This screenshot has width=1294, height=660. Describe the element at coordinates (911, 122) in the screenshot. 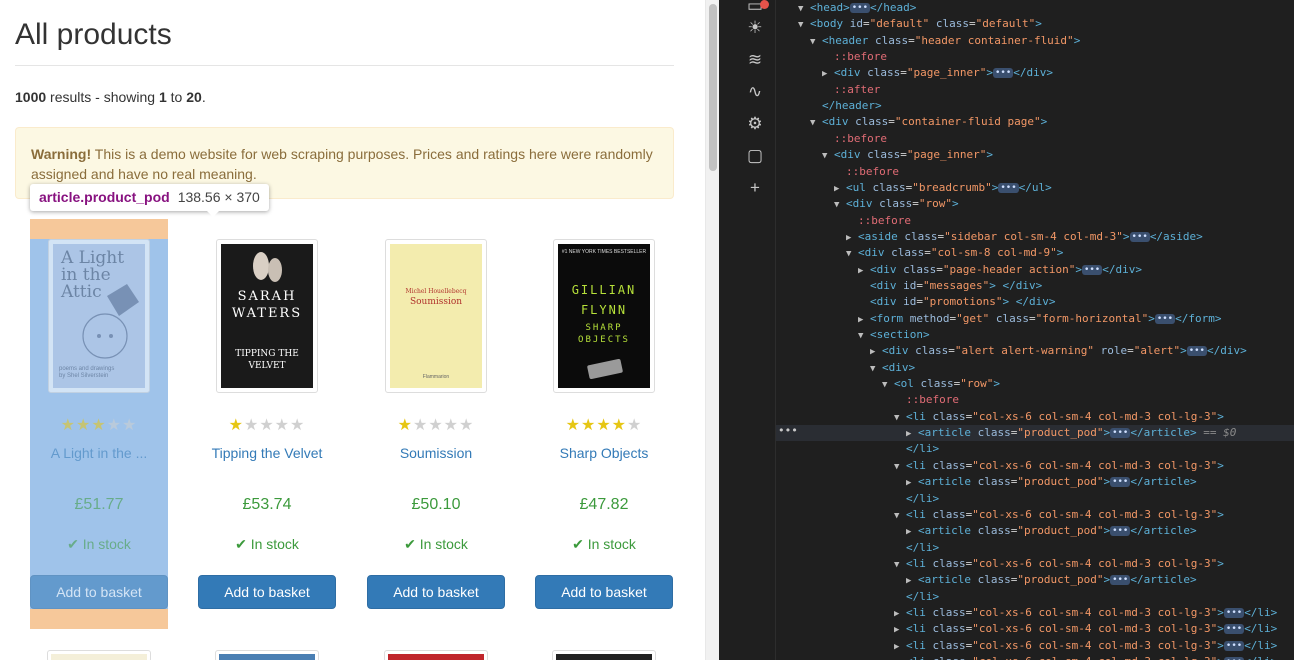

I see `dom-node: ▼ <div class="container-fluid page">` at that location.